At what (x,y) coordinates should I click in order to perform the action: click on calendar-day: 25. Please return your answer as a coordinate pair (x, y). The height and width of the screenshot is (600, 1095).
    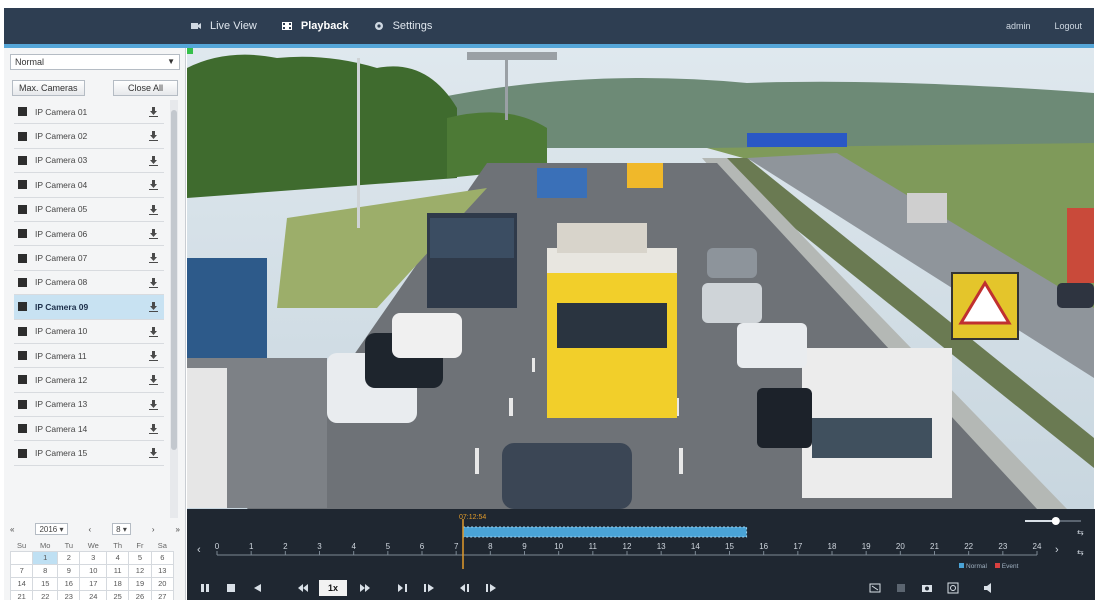
    Looking at the image, I should click on (118, 594).